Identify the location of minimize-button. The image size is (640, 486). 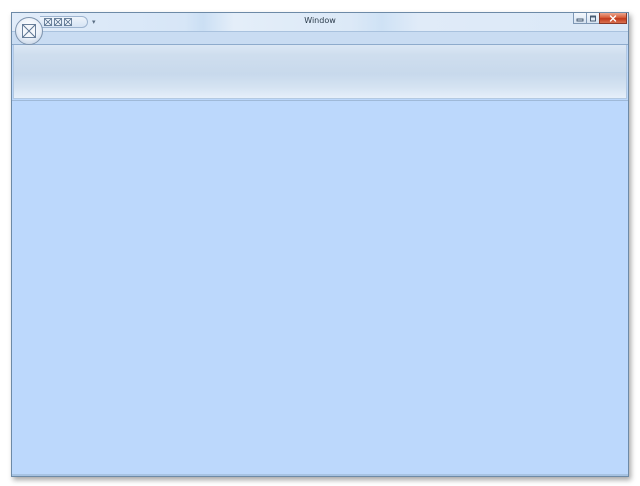
(580, 18).